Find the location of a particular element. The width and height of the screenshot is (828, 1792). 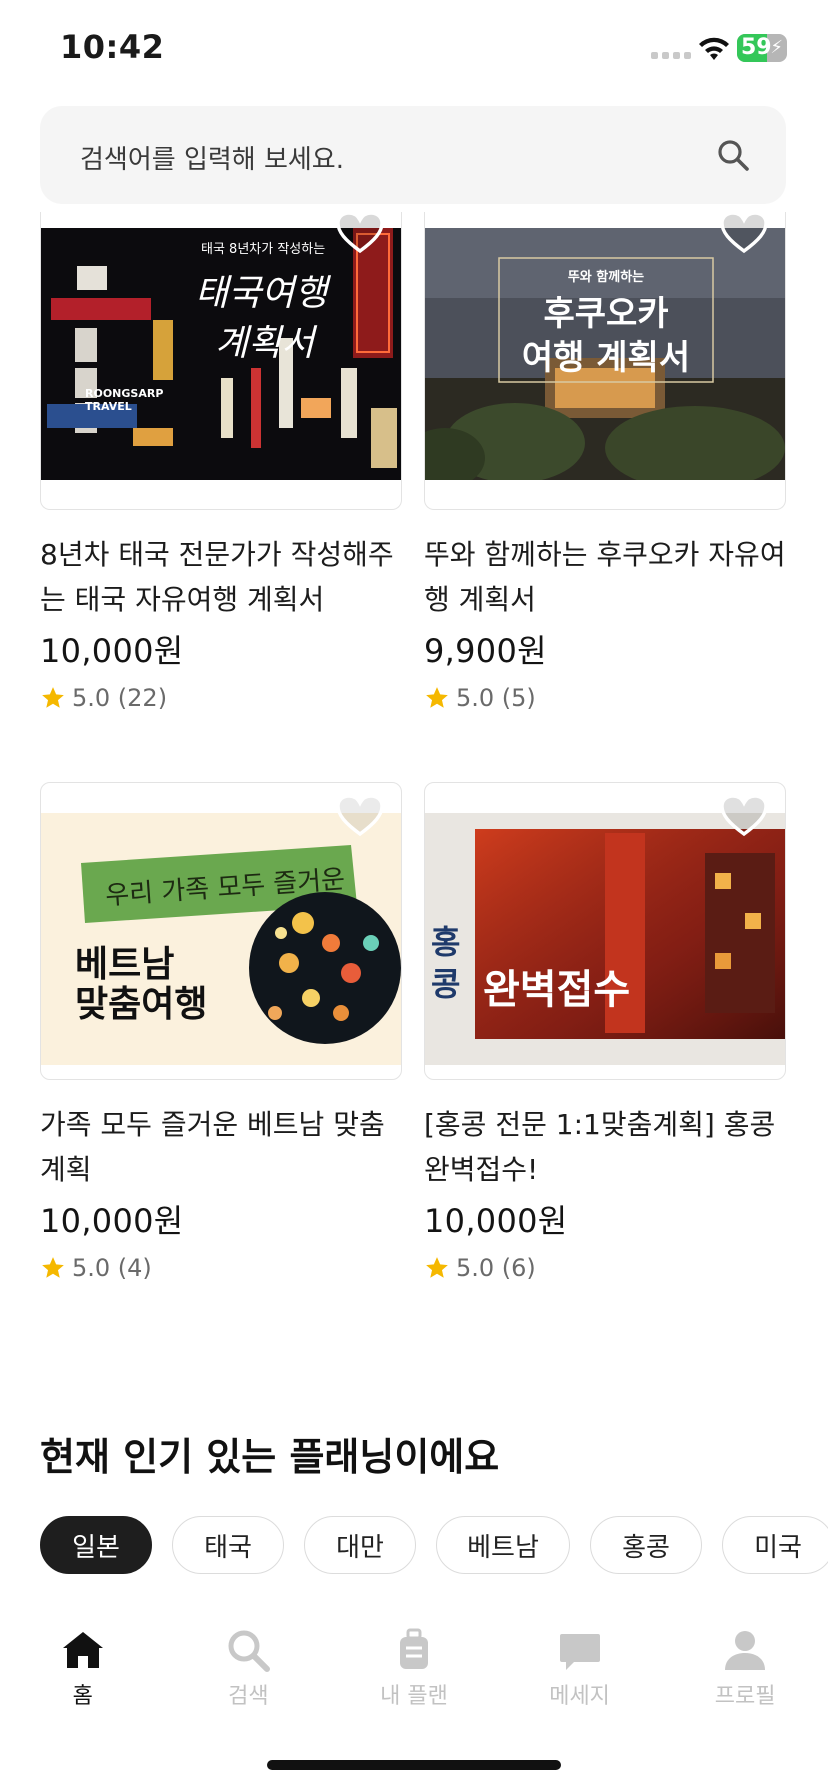

product-rating: 5.0 (6) is located at coordinates (480, 1268).